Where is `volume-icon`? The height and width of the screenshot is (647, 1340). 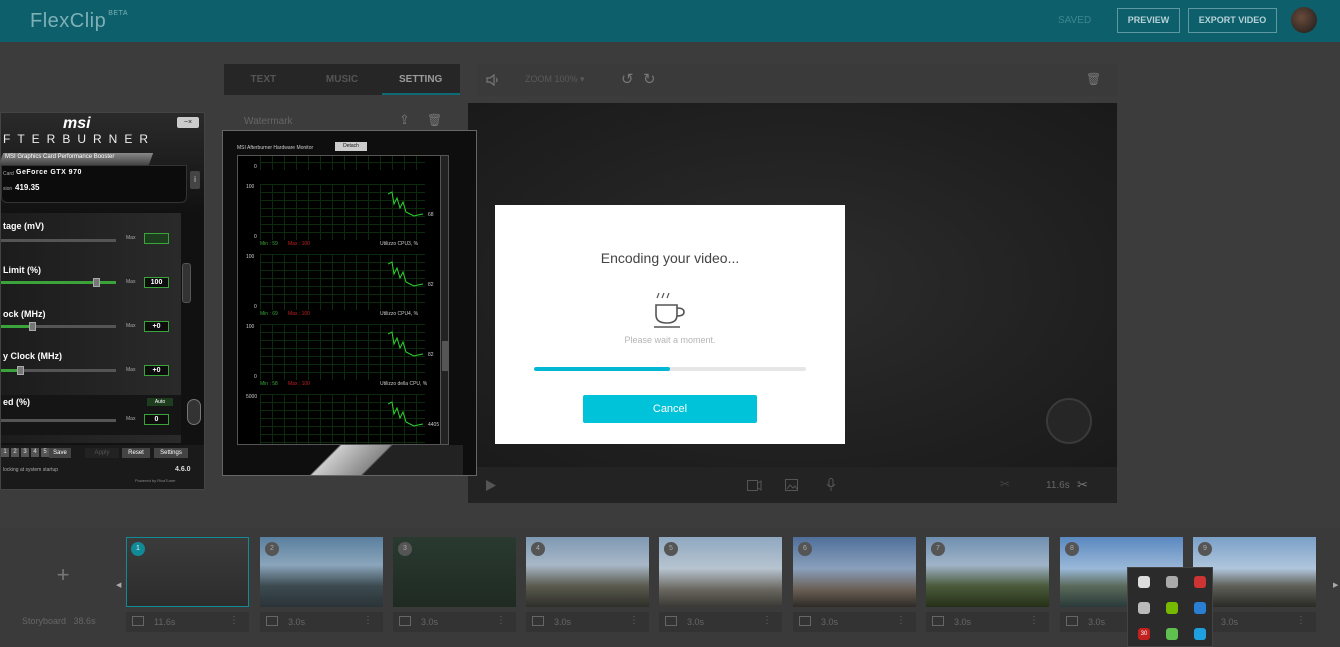 volume-icon is located at coordinates (493, 80).